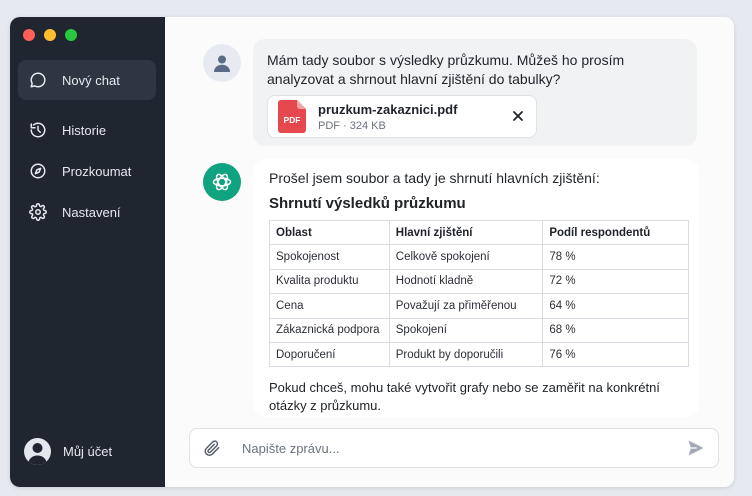  What do you see at coordinates (38, 80) in the screenshot?
I see `chat-bubble-icon` at bounding box center [38, 80].